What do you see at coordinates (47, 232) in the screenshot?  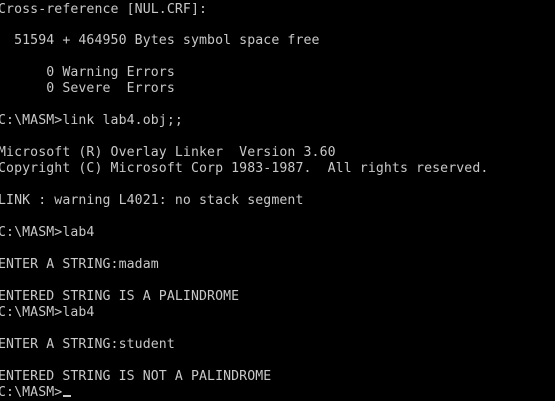 I see `terminal-line-run-lab4: C:\MASM>lab4` at bounding box center [47, 232].